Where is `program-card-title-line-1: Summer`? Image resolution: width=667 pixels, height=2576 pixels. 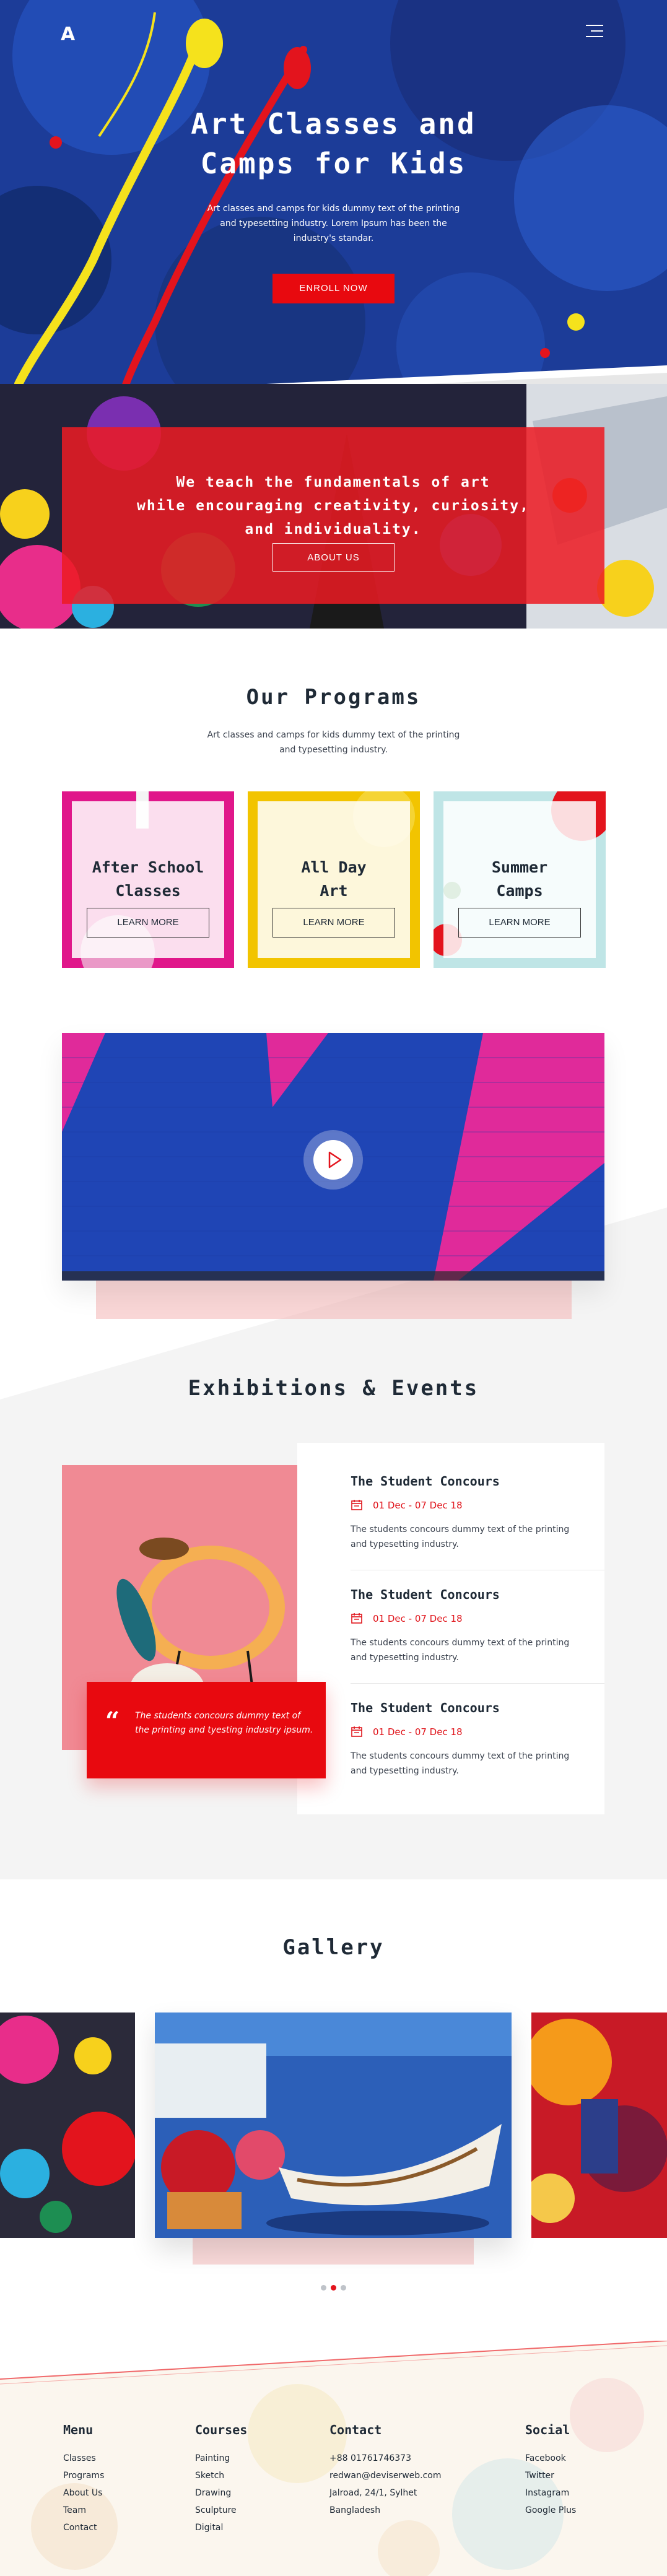
program-card-title-line-1: Summer is located at coordinates (519, 867).